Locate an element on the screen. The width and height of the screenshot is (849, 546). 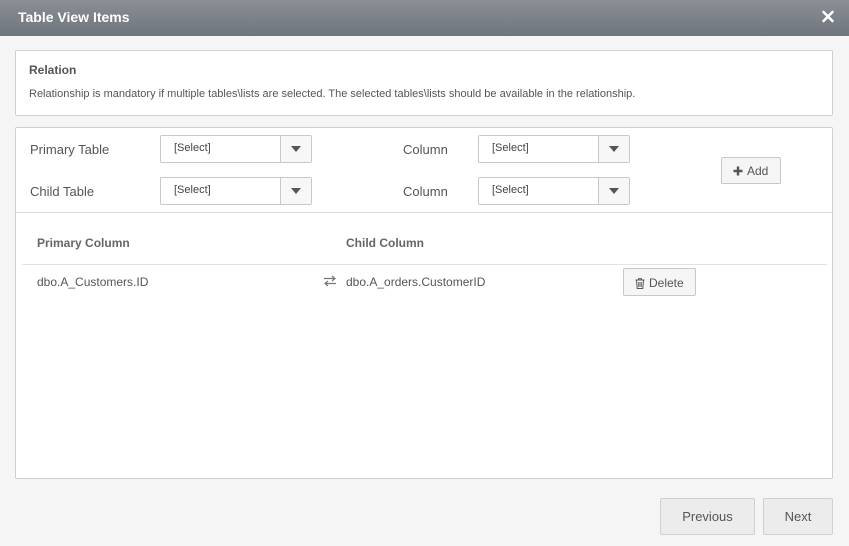
primary-table-select: [Select] is located at coordinates (236, 149).